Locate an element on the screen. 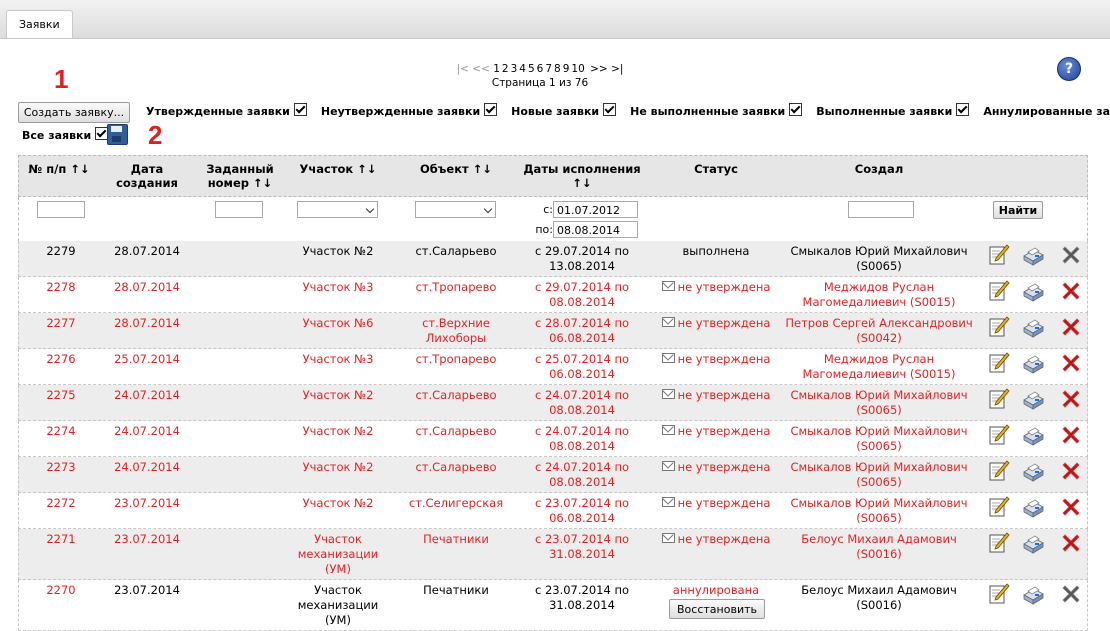  site-filter-select is located at coordinates (337, 209).